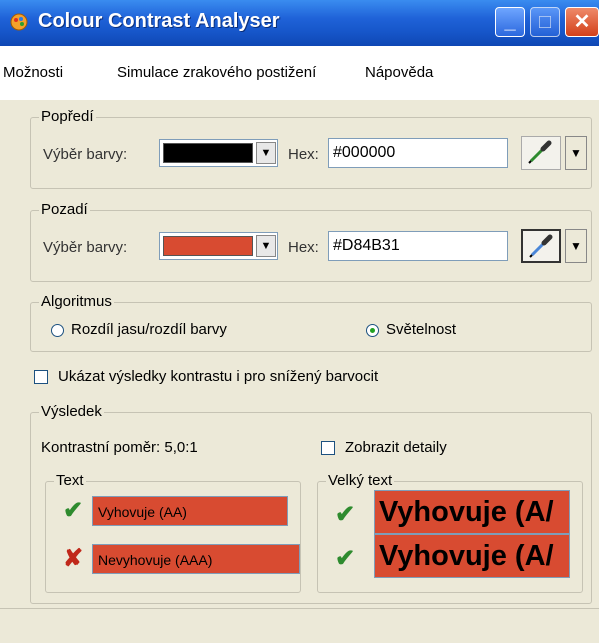  I want to click on background-color-label: Výběr barvy:, so click(85, 247).